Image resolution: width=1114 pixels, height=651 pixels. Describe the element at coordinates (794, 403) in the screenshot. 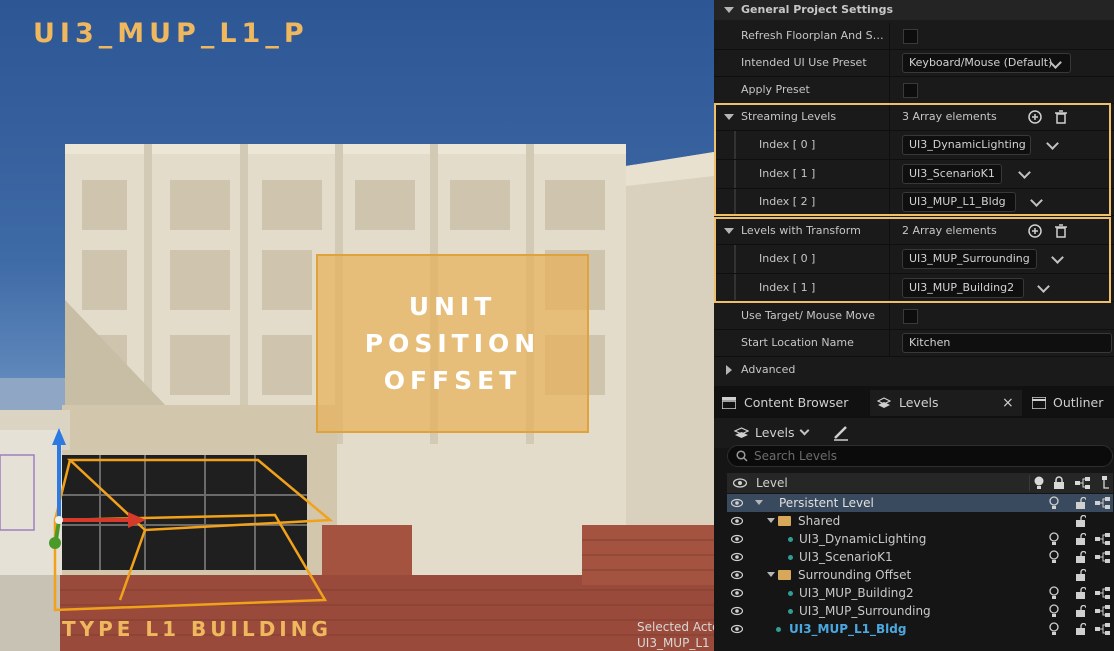

I see `tab-content-browser: Content Browser` at that location.